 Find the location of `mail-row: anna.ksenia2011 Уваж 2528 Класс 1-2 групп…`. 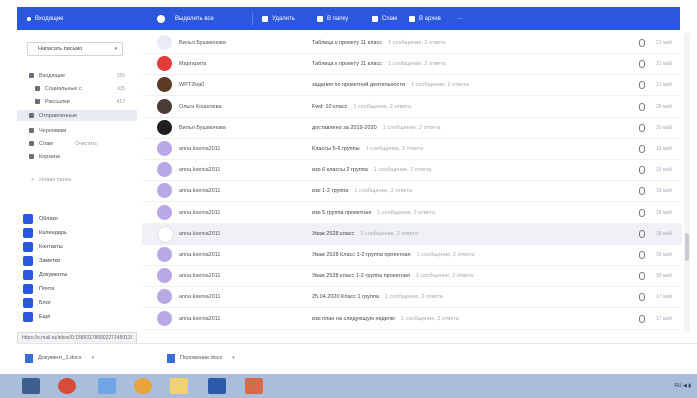

mail-row: anna.ksenia2011 Уваж 2528 Класс 1-2 групп… is located at coordinates (412, 255).